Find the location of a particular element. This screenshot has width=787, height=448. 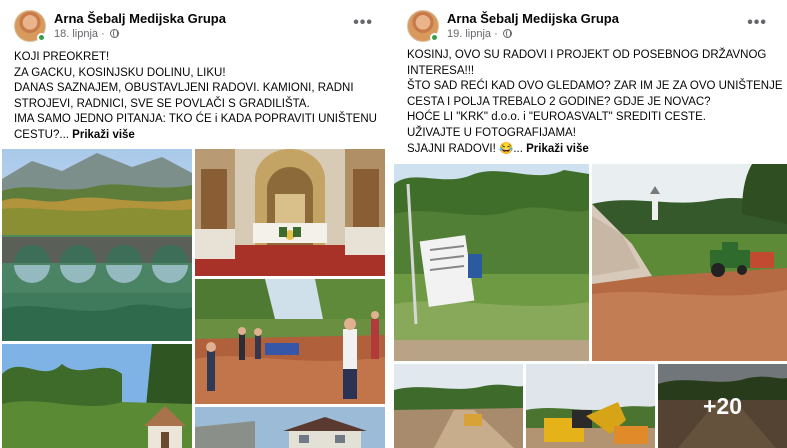

post-text-line: INTERESA!!! is located at coordinates (441, 70).